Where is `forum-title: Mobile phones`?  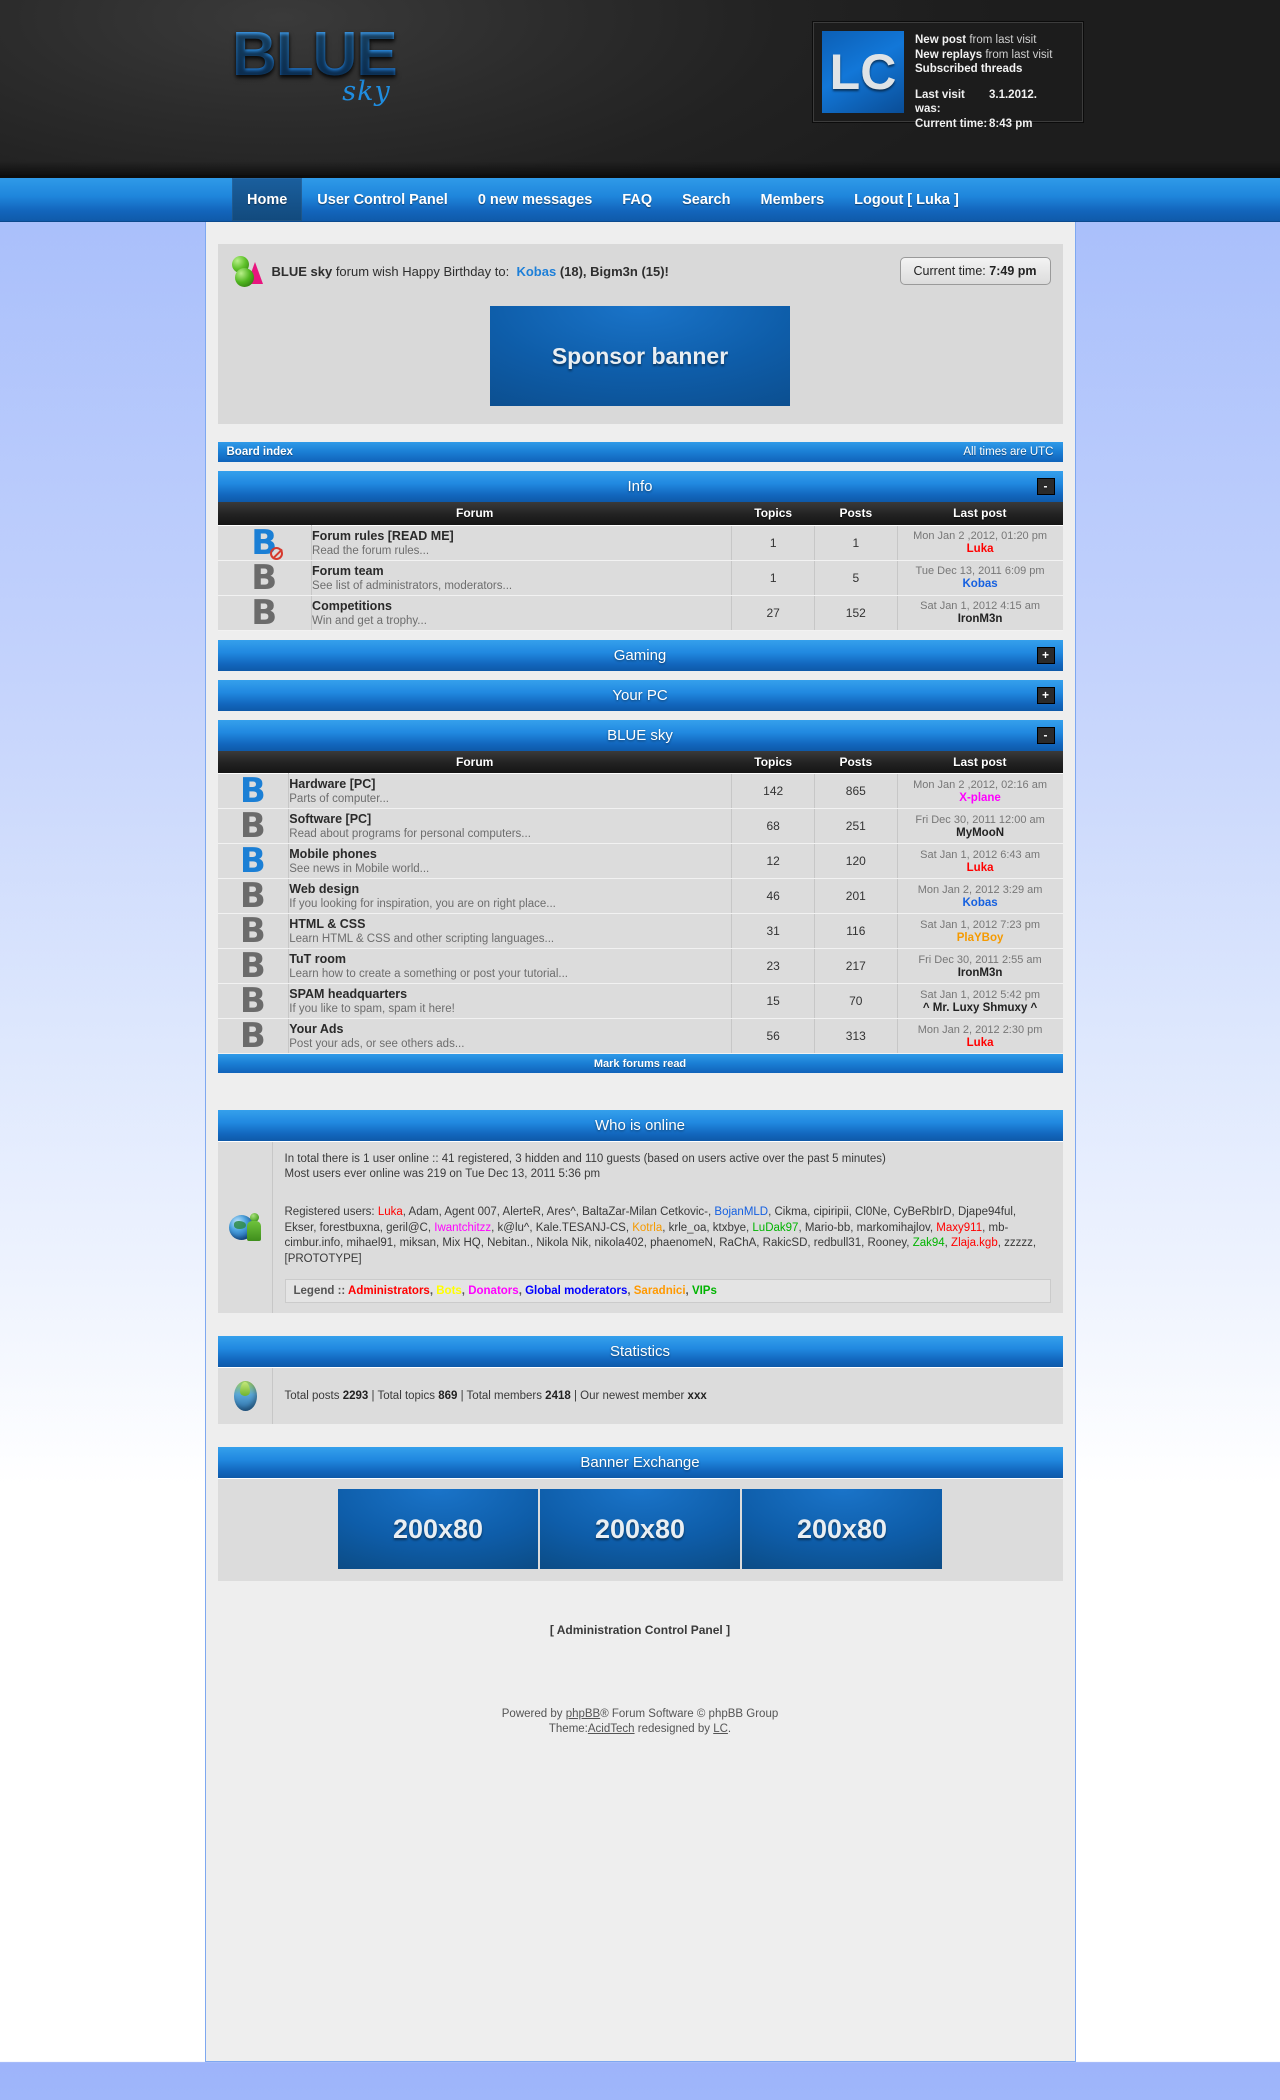
forum-title: Mobile phones is located at coordinates (510, 854).